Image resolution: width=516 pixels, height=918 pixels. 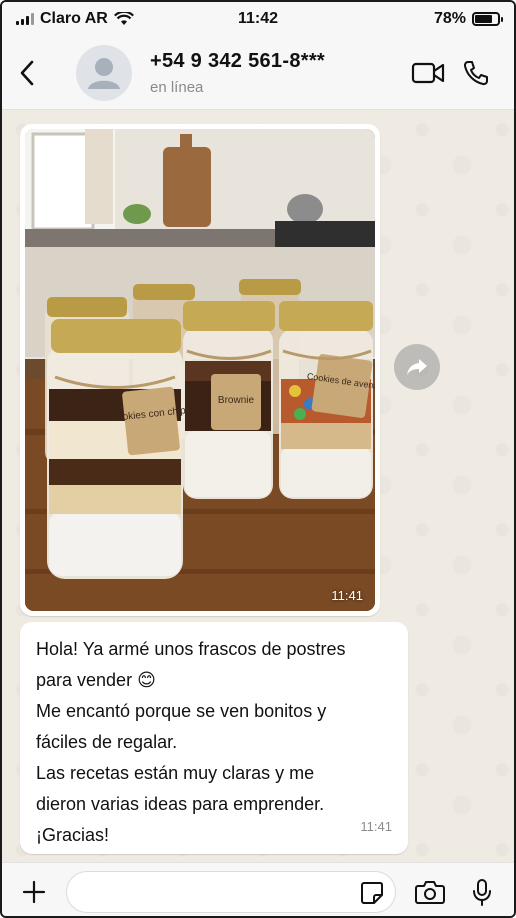 I want to click on video-camera-icon, so click(x=428, y=72).